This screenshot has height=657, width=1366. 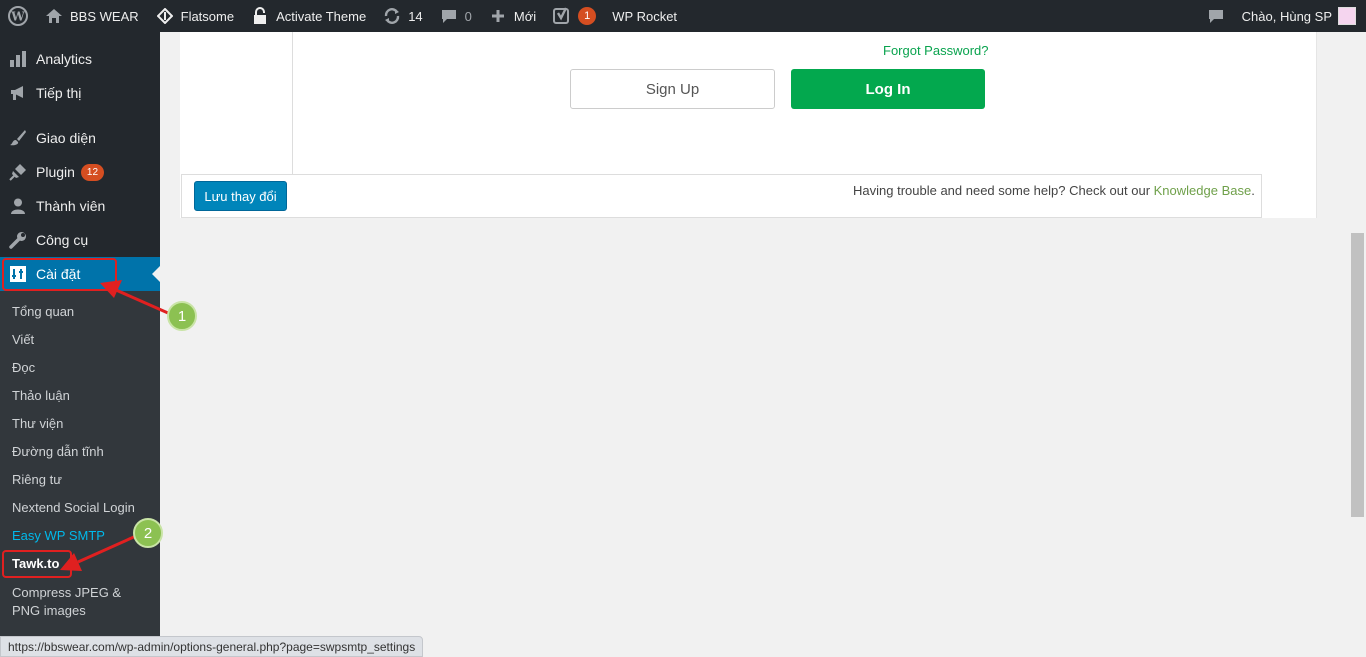 What do you see at coordinates (415, 16) in the screenshot?
I see `updates-count: 14` at bounding box center [415, 16].